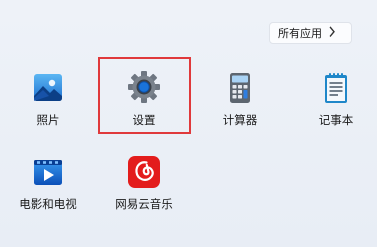 This screenshot has height=247, width=377. What do you see at coordinates (48, 88) in the screenshot?
I see `photos-icon` at bounding box center [48, 88].